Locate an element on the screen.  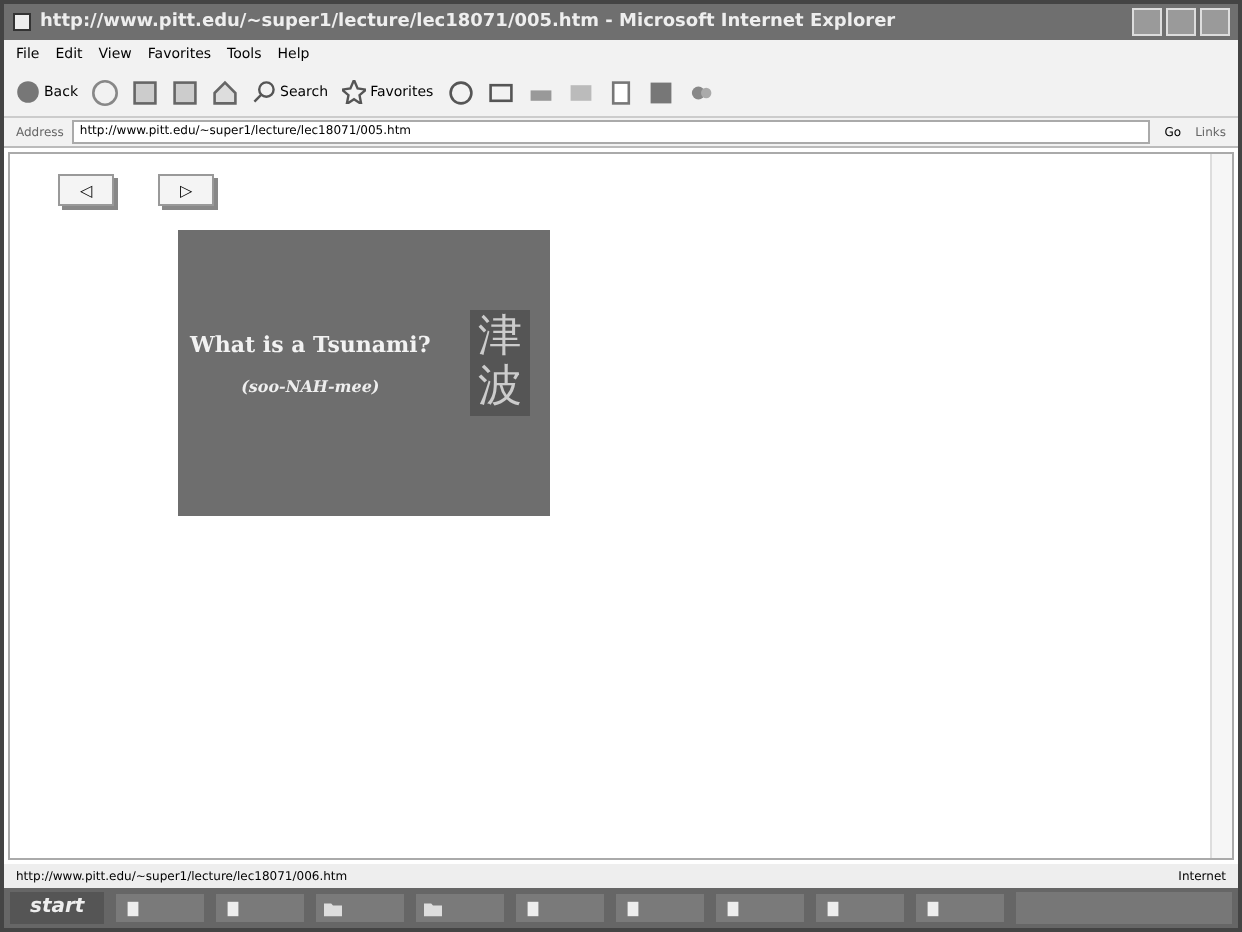
home-icon is located at coordinates (225, 92).